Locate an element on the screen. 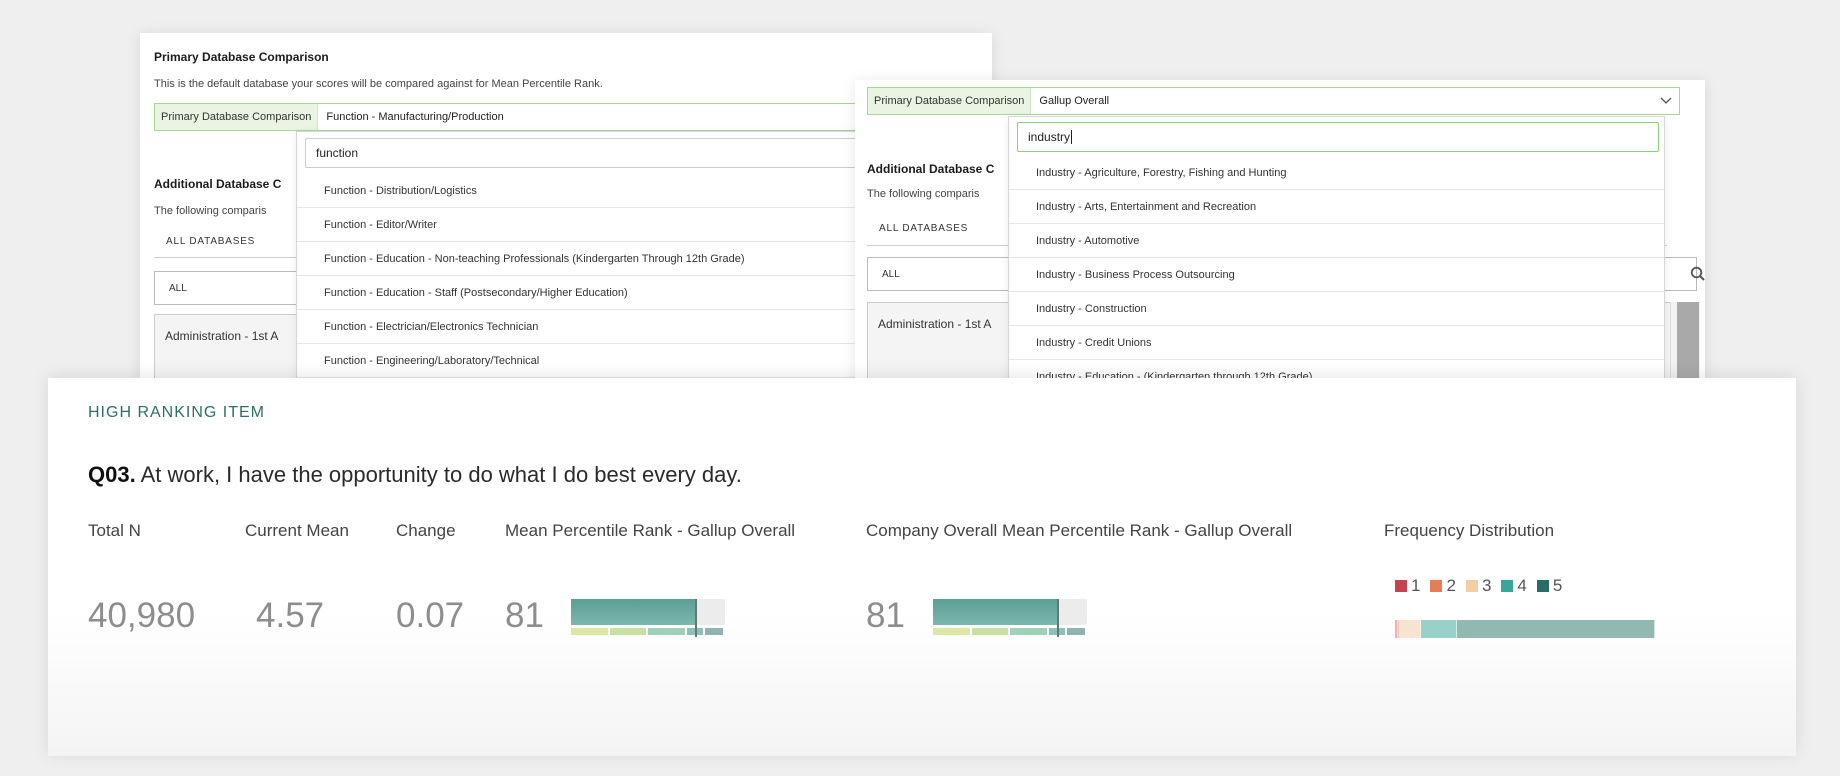 This screenshot has height=776, width=1840. legend-item: 3 is located at coordinates (1478, 586).